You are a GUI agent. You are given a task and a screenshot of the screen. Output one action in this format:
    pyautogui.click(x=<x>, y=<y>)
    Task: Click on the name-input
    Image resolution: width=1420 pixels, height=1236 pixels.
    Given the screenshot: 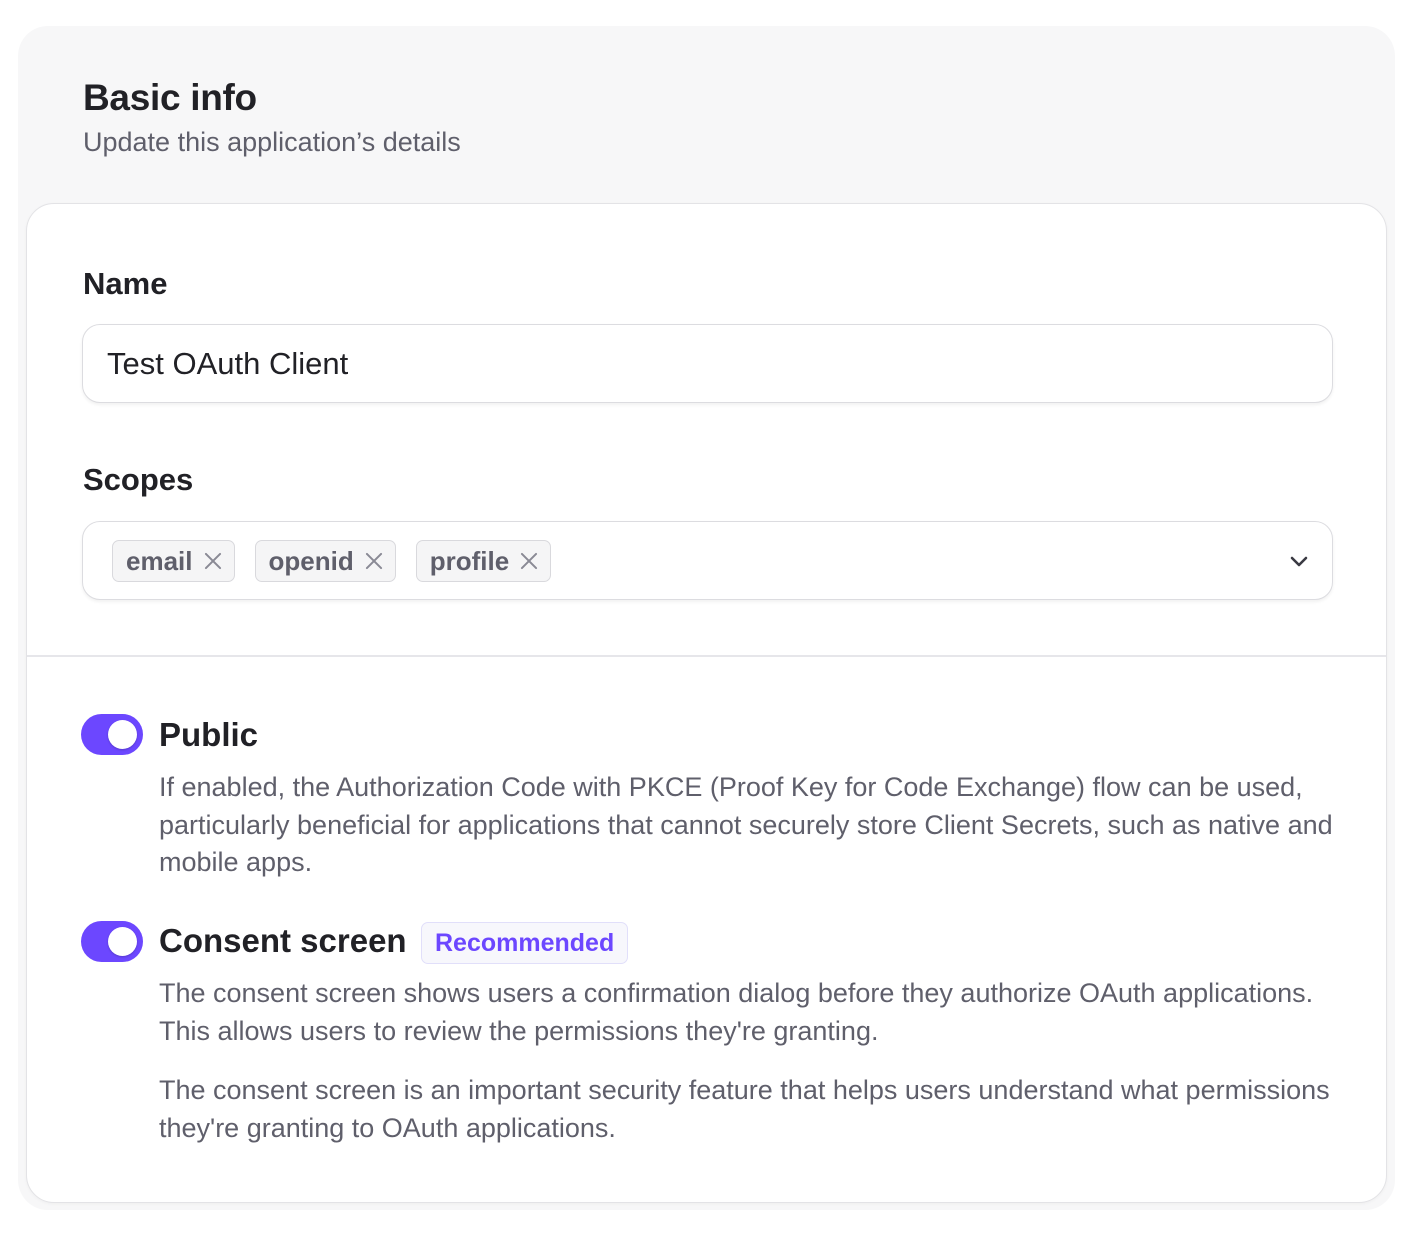 What is the action you would take?
    pyautogui.click(x=707, y=363)
    